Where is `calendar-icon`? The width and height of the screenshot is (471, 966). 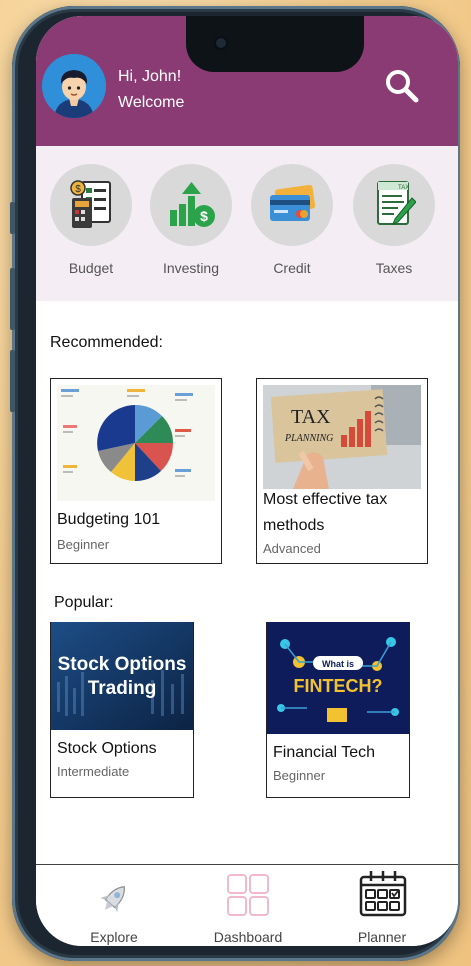
calendar-icon is located at coordinates (383, 894).